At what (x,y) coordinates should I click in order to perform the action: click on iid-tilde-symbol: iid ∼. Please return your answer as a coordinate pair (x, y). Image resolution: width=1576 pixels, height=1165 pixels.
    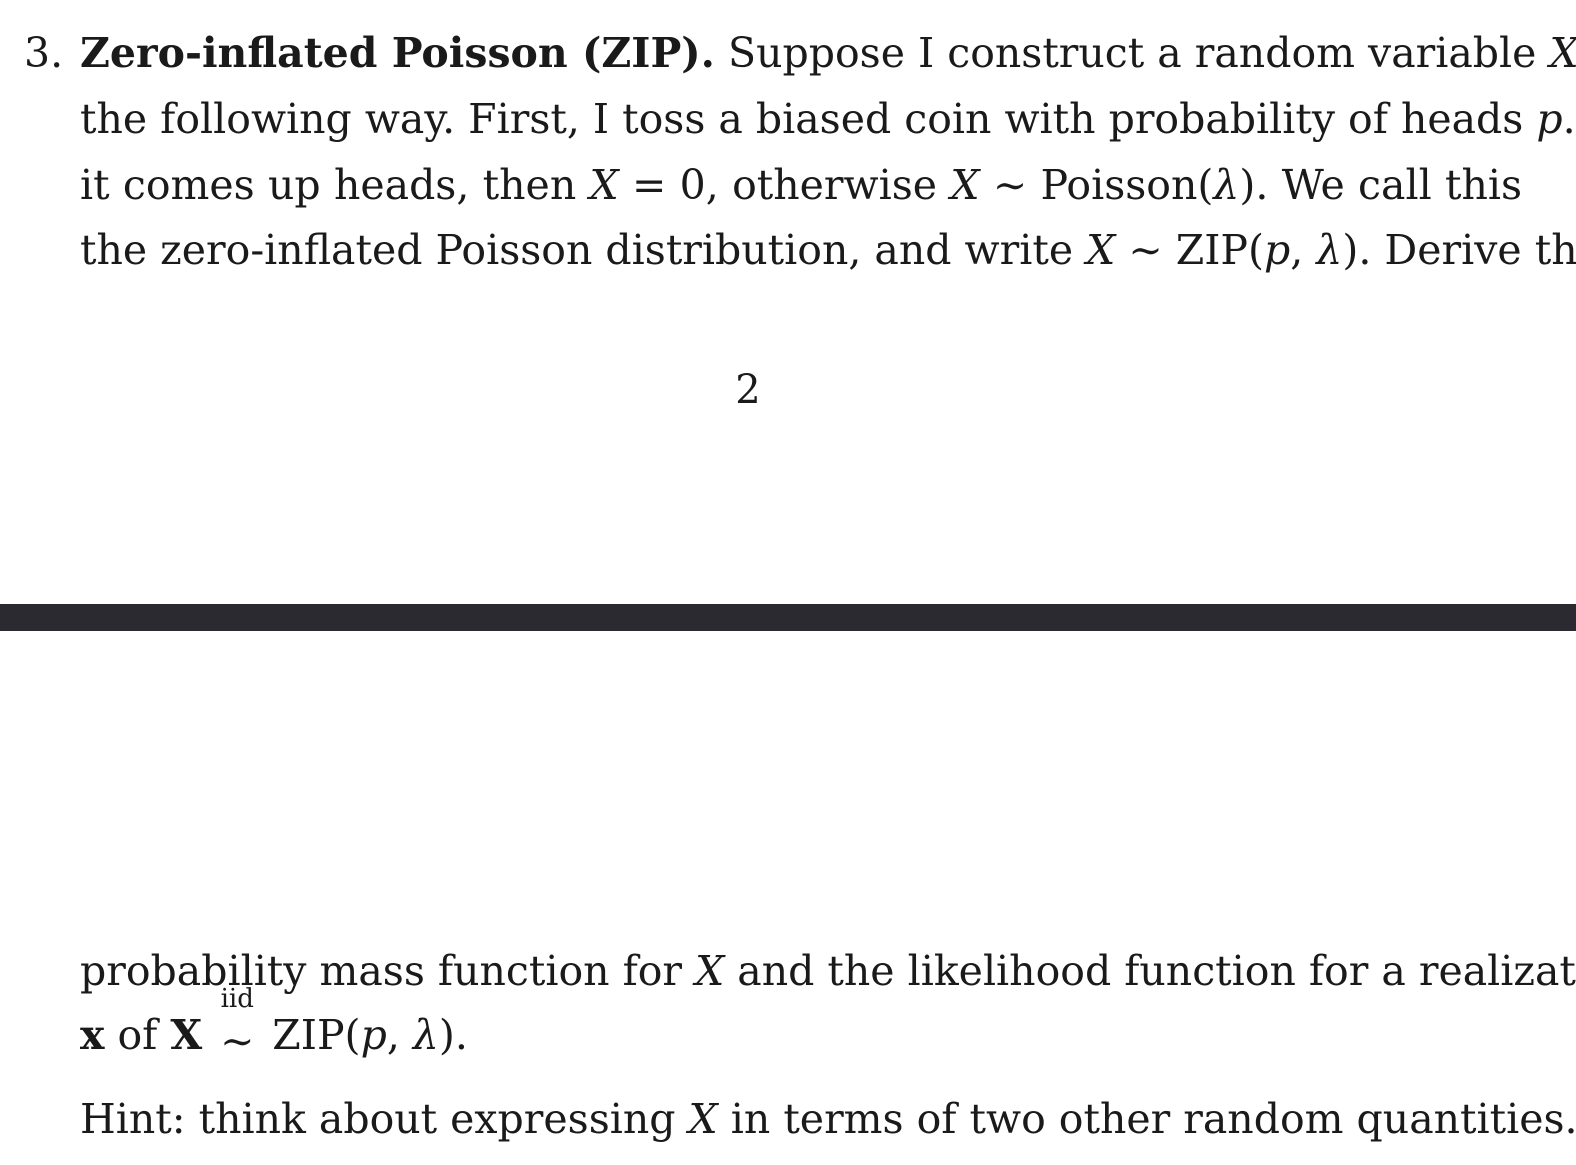
    Looking at the image, I should click on (237, 1024).